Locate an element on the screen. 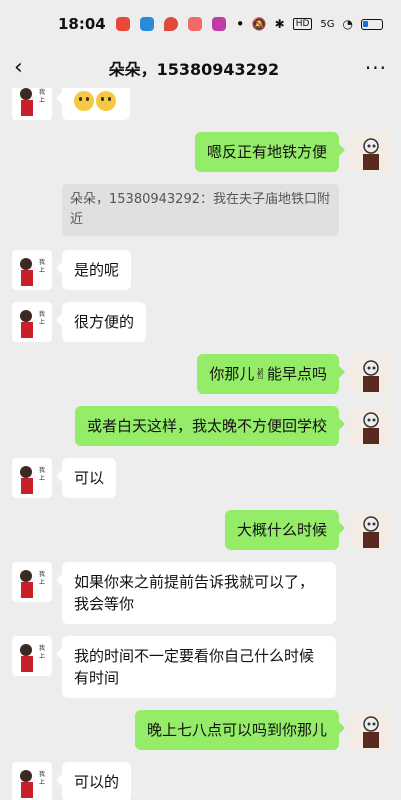  message-row: 我上 如果你来之前提前告诉我就可以了，我会等你 is located at coordinates (200, 593).